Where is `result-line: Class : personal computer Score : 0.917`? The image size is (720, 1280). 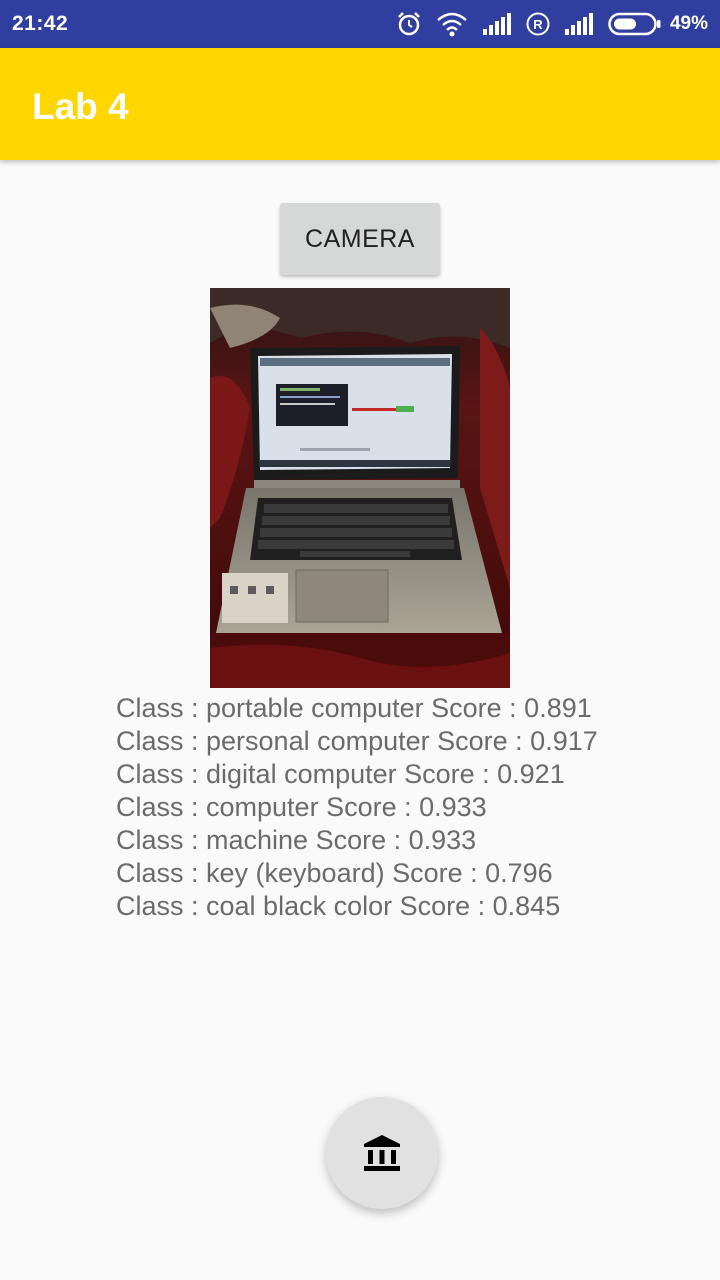
result-line: Class : personal computer Score : 0.917 is located at coordinates (357, 741).